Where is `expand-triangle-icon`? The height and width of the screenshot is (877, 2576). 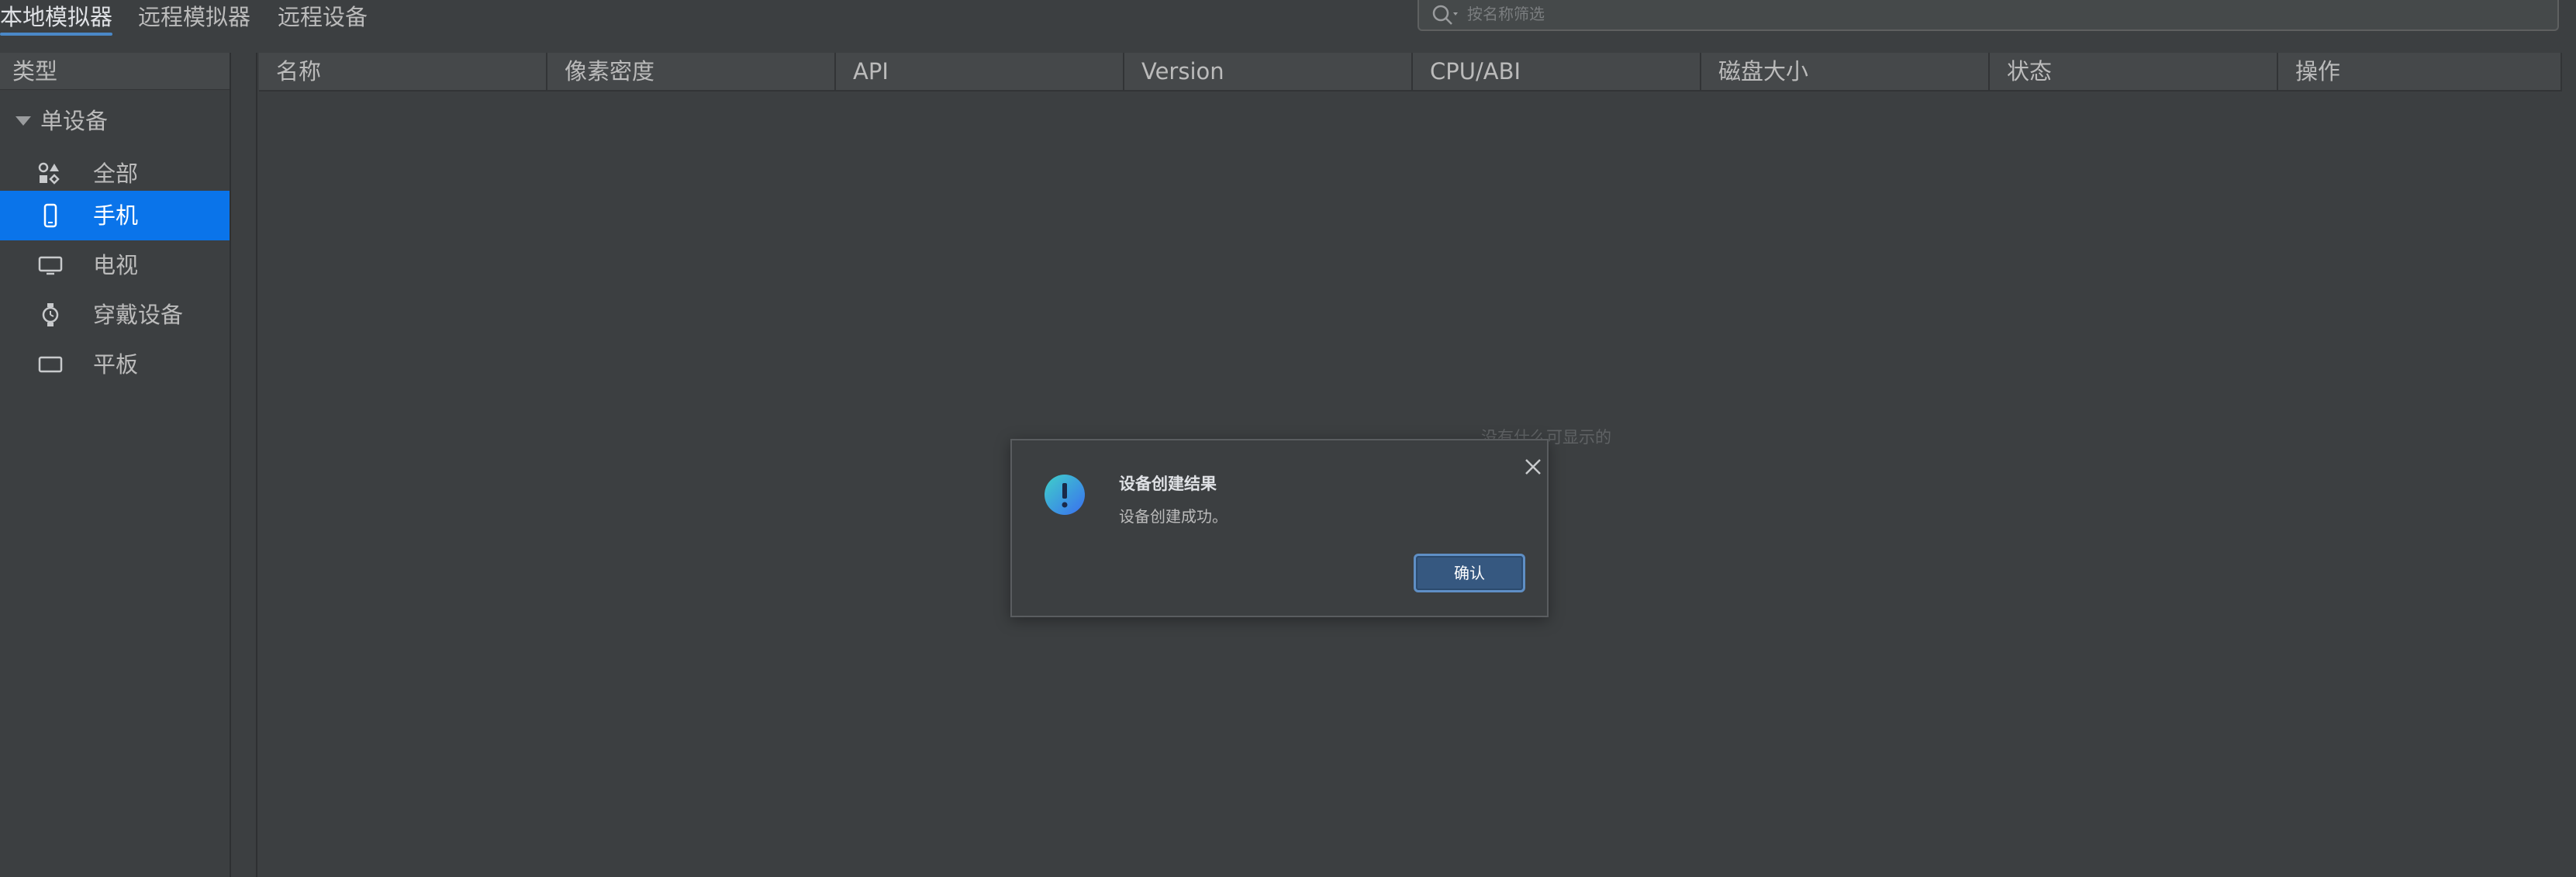
expand-triangle-icon is located at coordinates (23, 121).